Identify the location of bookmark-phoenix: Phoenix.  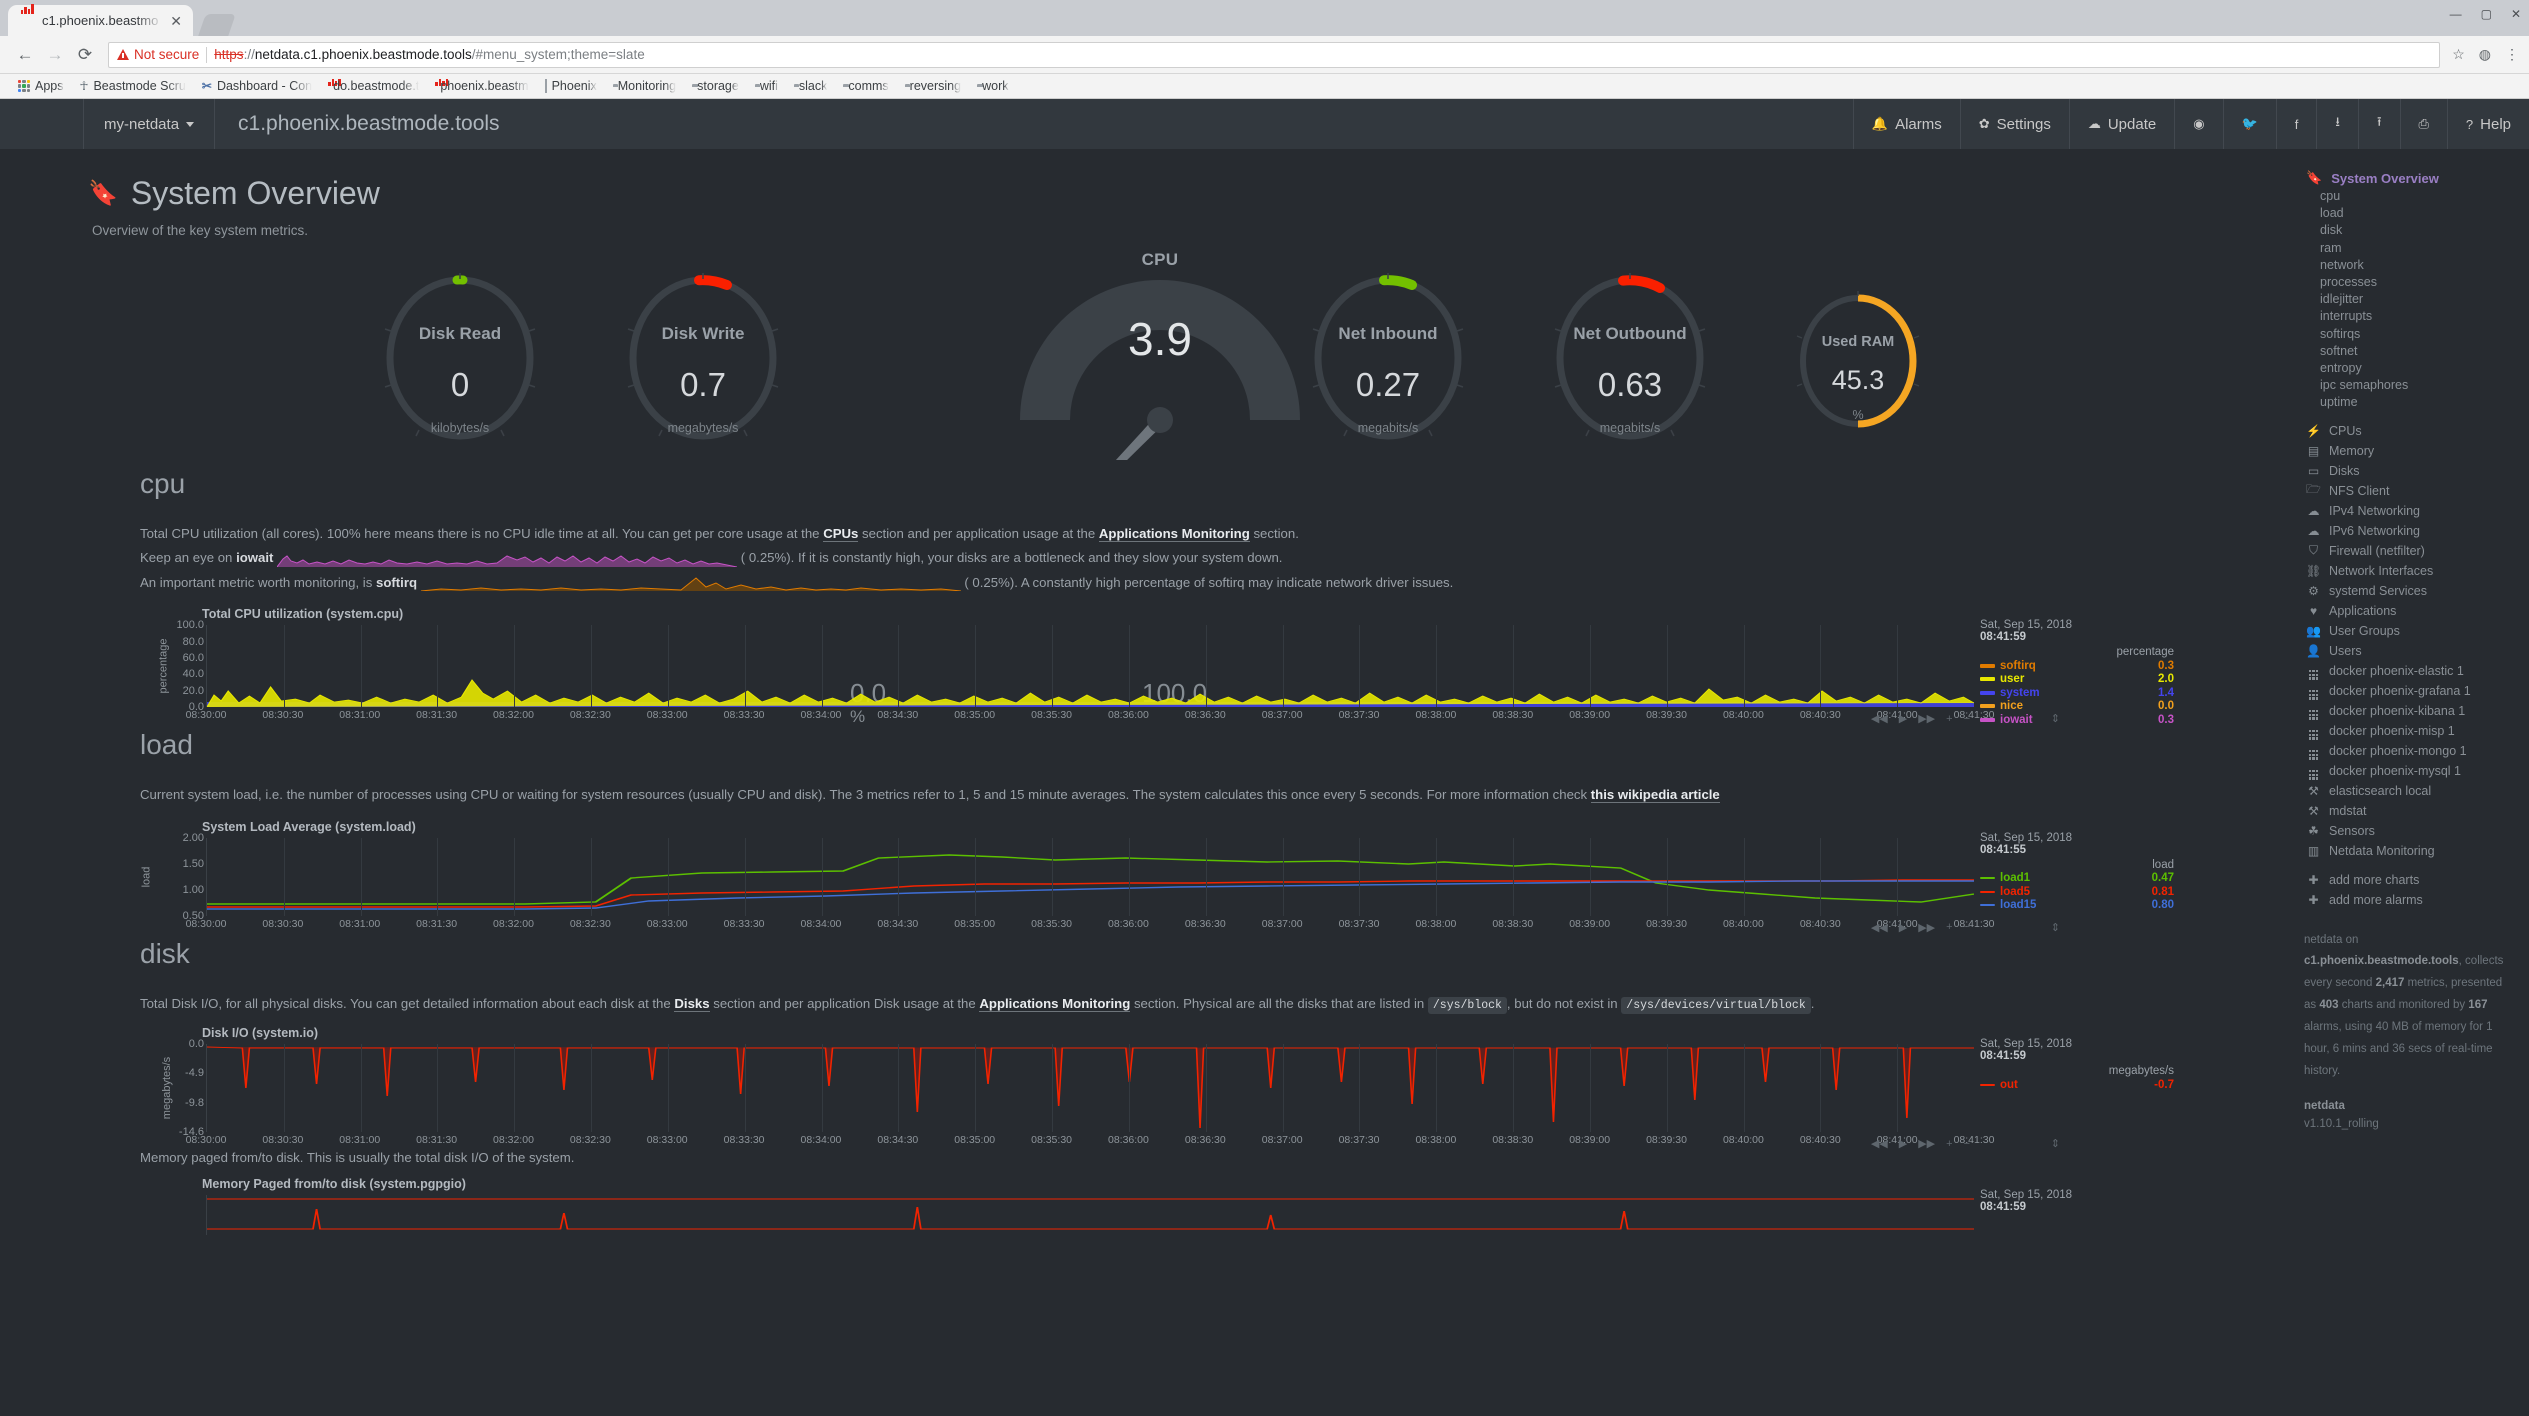
(571, 86).